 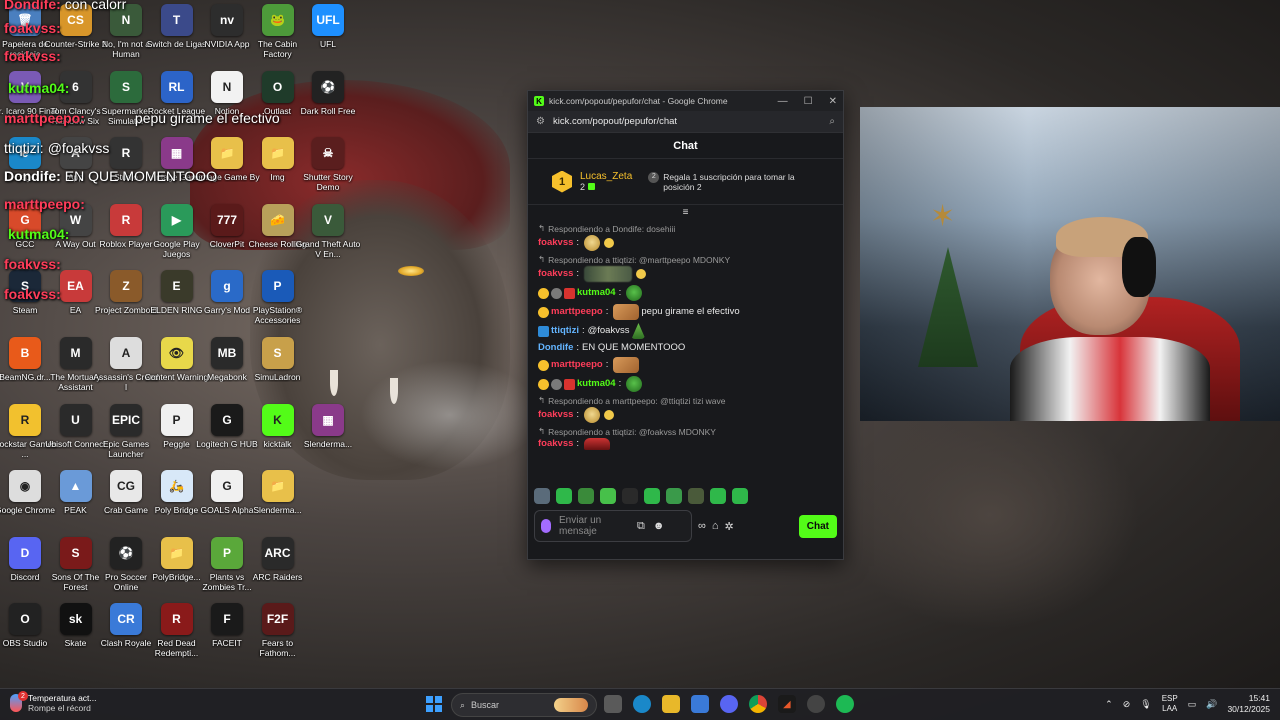 I want to click on weather-widget: 2 Temperatura act... Rompe el récord, so click(x=53, y=702).